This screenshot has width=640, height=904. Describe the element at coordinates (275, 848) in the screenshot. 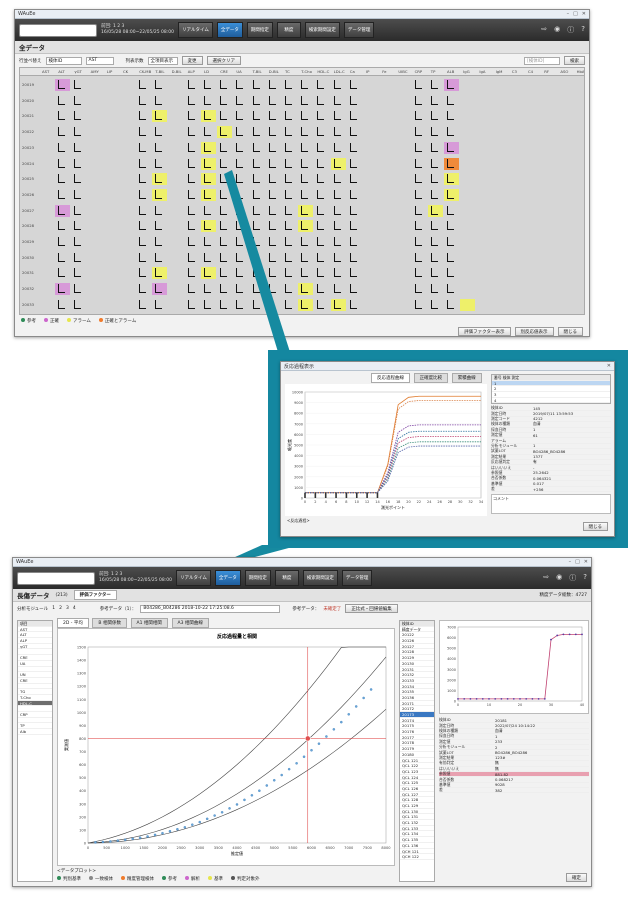

I see `x-tick-label: 5000` at that location.